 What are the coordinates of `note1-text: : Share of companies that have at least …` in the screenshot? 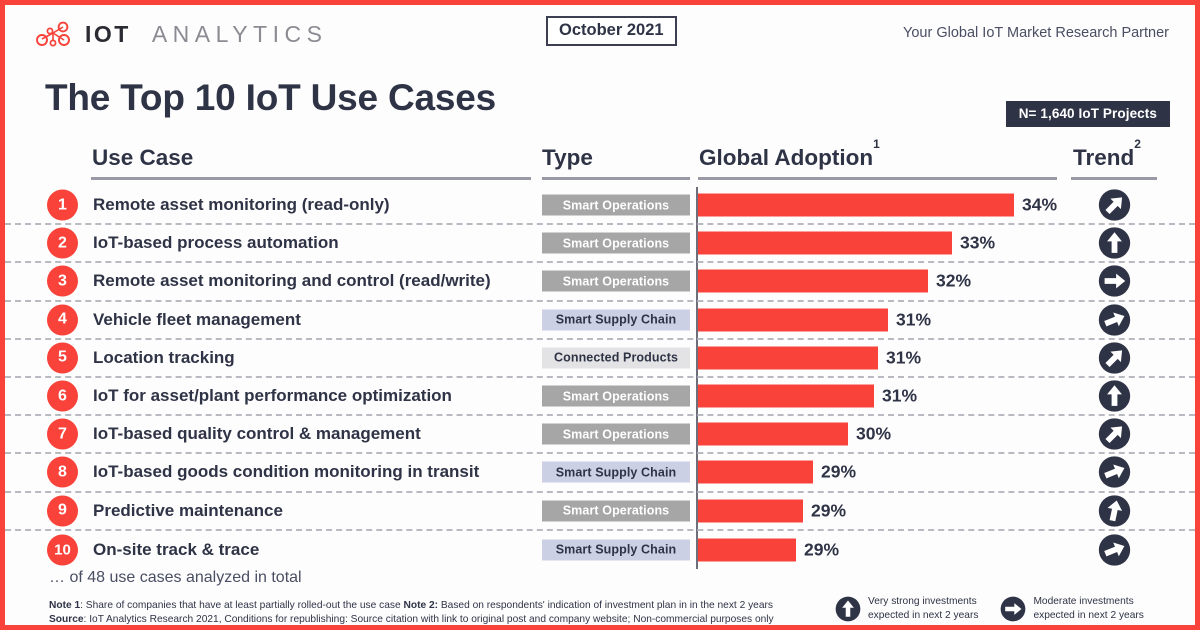 It's located at (242, 605).